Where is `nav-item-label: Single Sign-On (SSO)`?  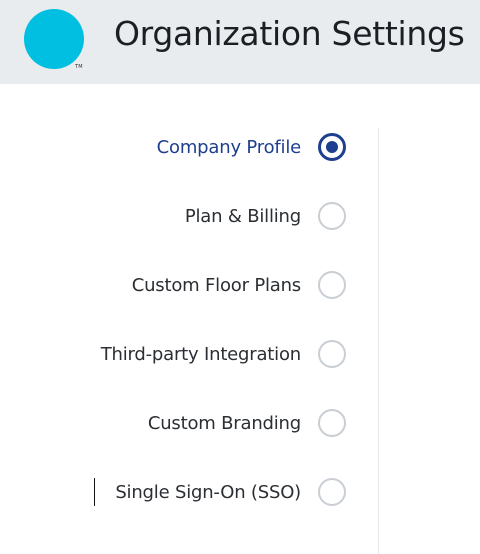 nav-item-label: Single Sign-On (SSO) is located at coordinates (208, 492).